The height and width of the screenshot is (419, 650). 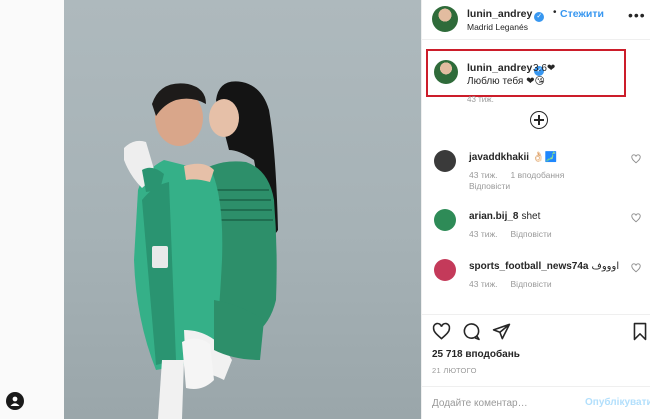 I want to click on user-icon, so click(x=15, y=401).